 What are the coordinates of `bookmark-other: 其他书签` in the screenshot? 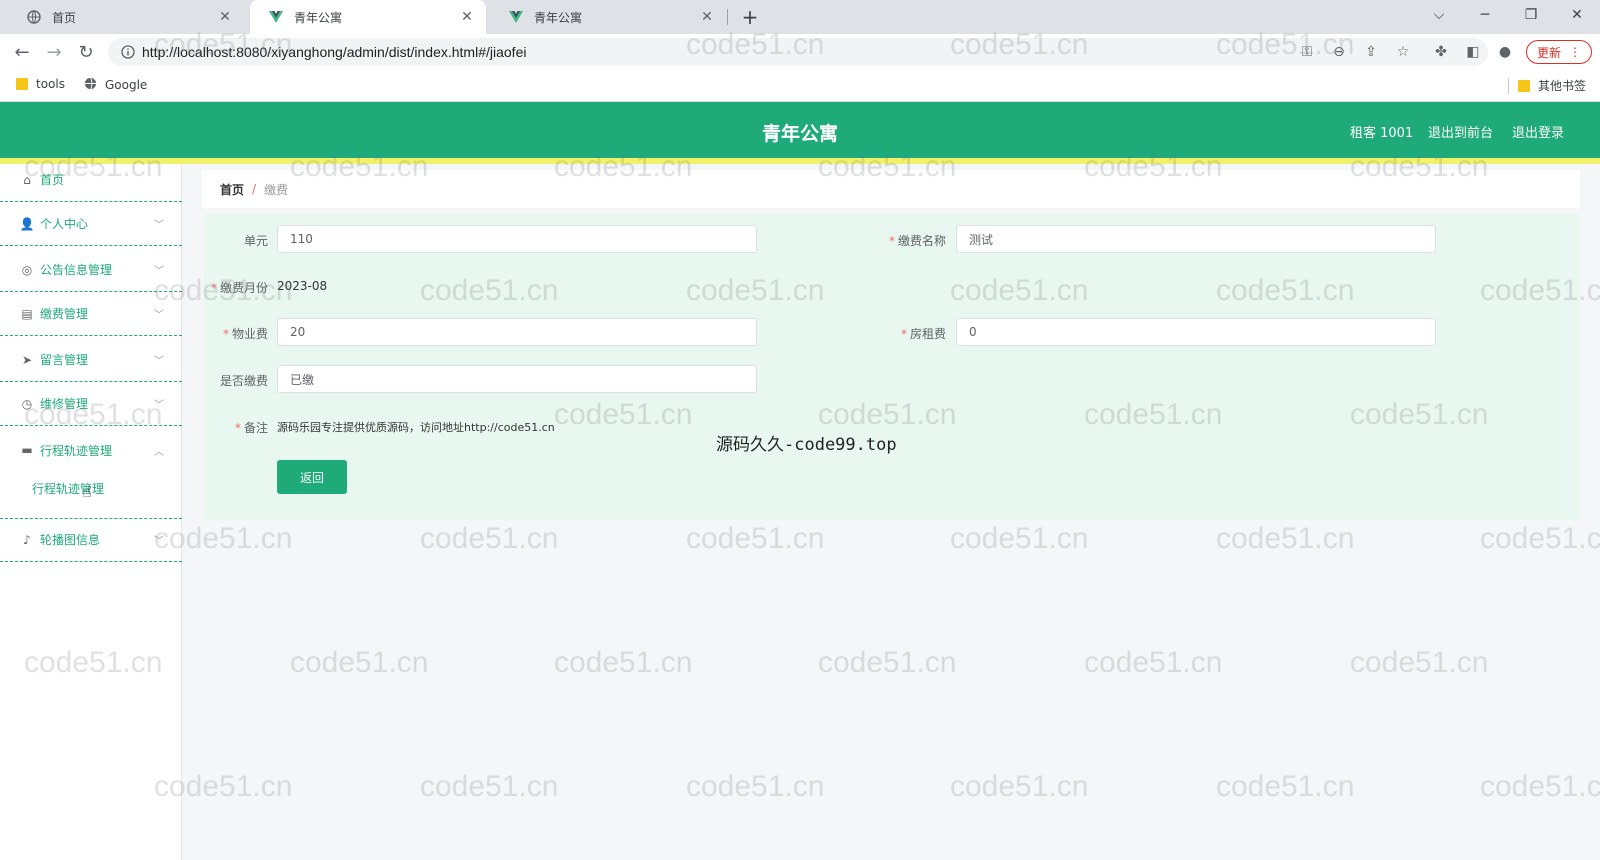 It's located at (1552, 85).